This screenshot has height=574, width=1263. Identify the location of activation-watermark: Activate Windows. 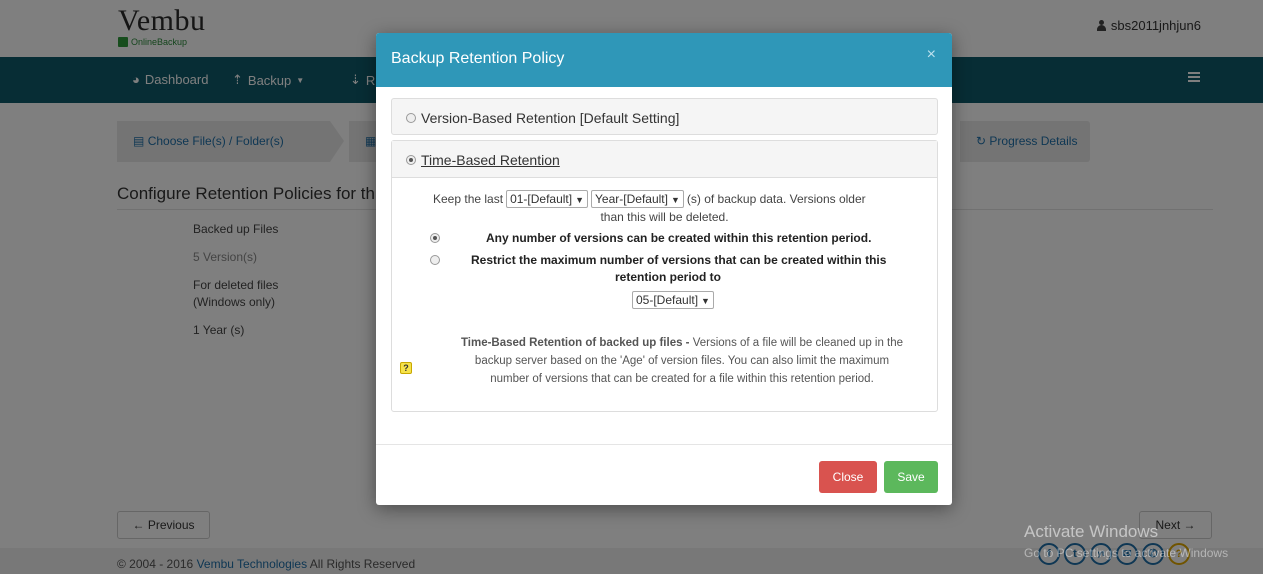
(1091, 531).